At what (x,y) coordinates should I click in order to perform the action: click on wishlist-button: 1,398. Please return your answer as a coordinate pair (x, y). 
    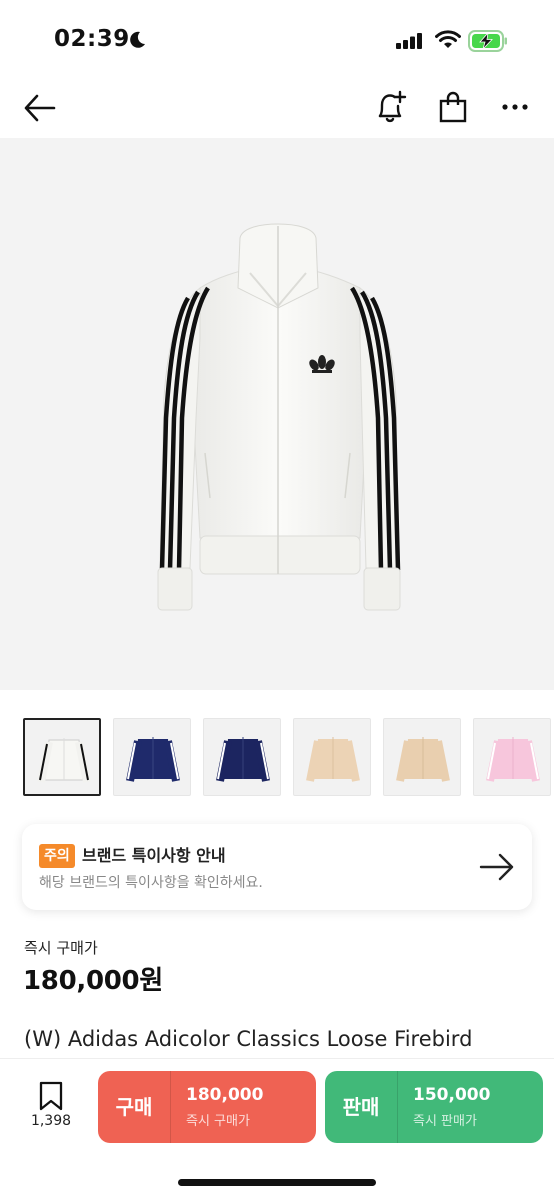
    Looking at the image, I should click on (51, 1109).